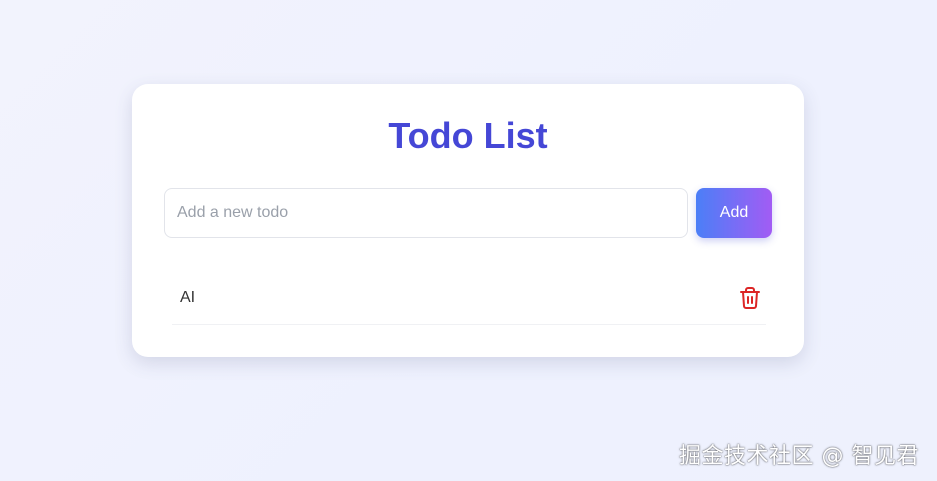 The width and height of the screenshot is (937, 481). Describe the element at coordinates (468, 135) in the screenshot. I see `page-title: Todo List` at that location.